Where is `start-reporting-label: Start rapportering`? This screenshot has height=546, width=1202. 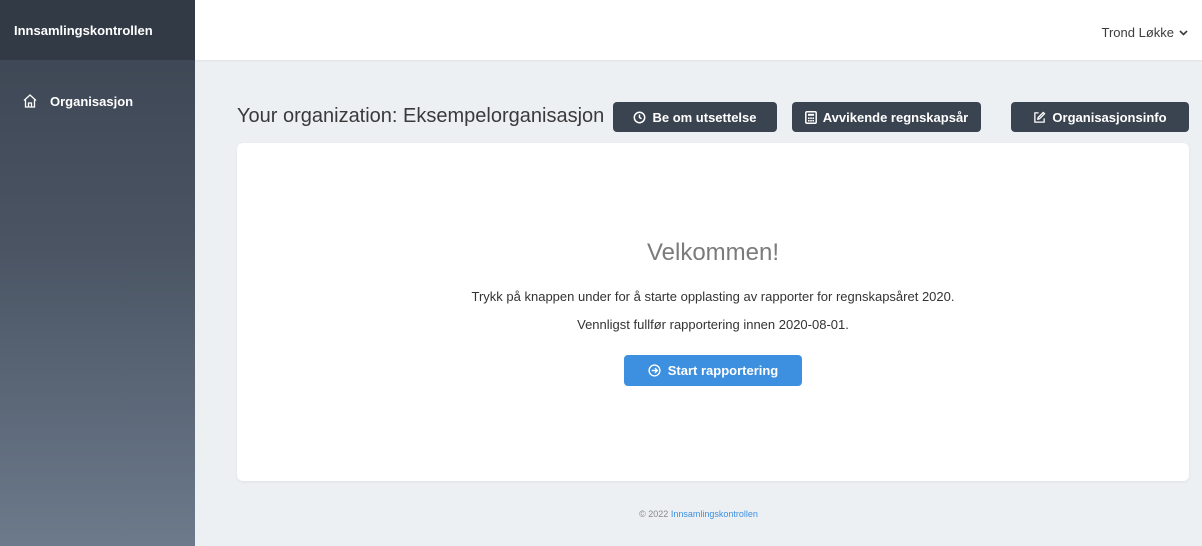
start-reporting-label: Start rapportering is located at coordinates (723, 370).